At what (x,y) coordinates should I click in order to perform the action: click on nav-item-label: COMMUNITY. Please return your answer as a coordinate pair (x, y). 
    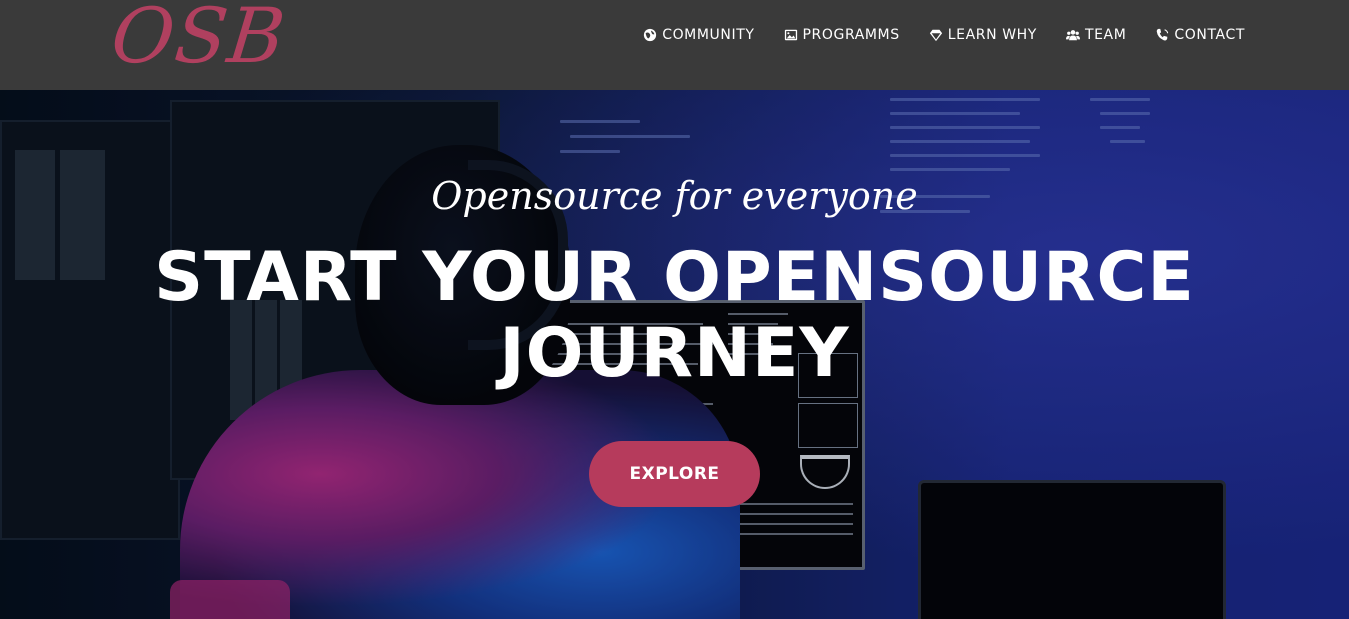
    Looking at the image, I should click on (708, 35).